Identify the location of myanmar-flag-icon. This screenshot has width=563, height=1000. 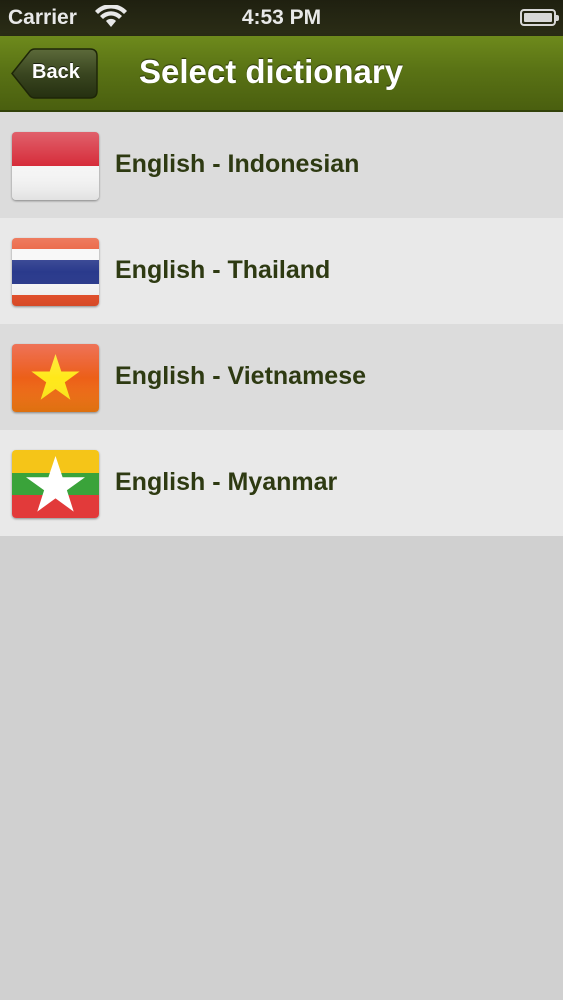
(55, 484).